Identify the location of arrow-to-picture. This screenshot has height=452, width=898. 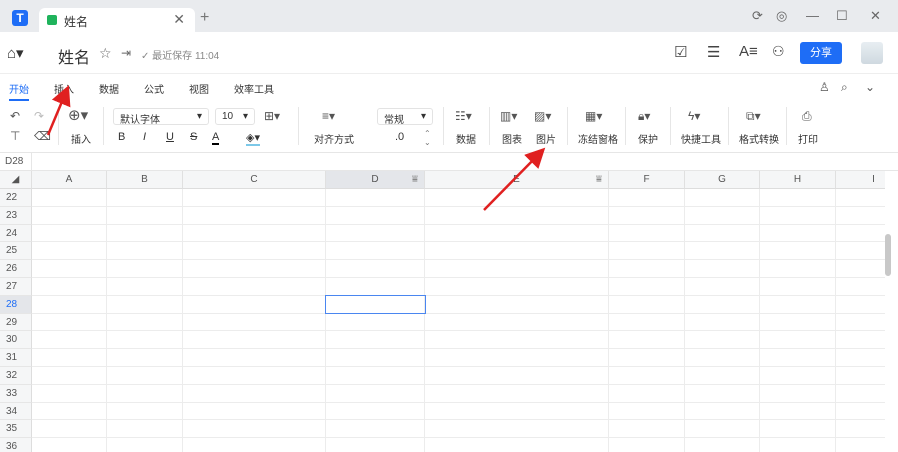
(514, 179).